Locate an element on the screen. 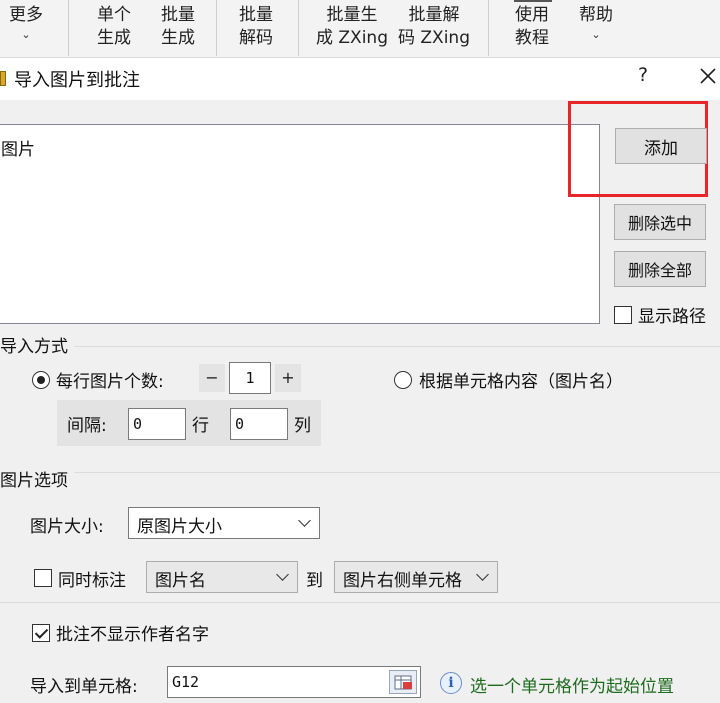  help-menu-button: 帮助 ⌄ is located at coordinates (596, 23).